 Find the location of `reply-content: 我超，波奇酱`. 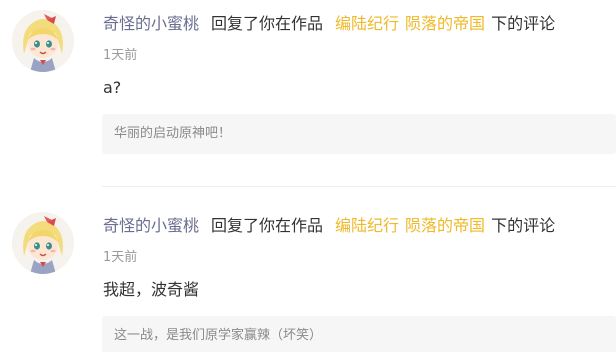

reply-content: 我超，波奇酱 is located at coordinates (151, 289).